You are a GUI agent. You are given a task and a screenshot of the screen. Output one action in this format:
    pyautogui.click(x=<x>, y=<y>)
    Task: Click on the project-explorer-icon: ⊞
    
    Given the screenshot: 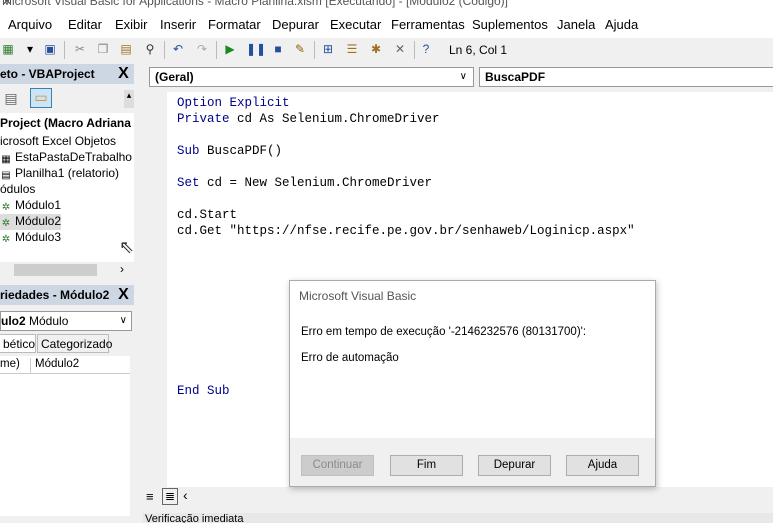 What is the action you would take?
    pyautogui.click(x=328, y=49)
    